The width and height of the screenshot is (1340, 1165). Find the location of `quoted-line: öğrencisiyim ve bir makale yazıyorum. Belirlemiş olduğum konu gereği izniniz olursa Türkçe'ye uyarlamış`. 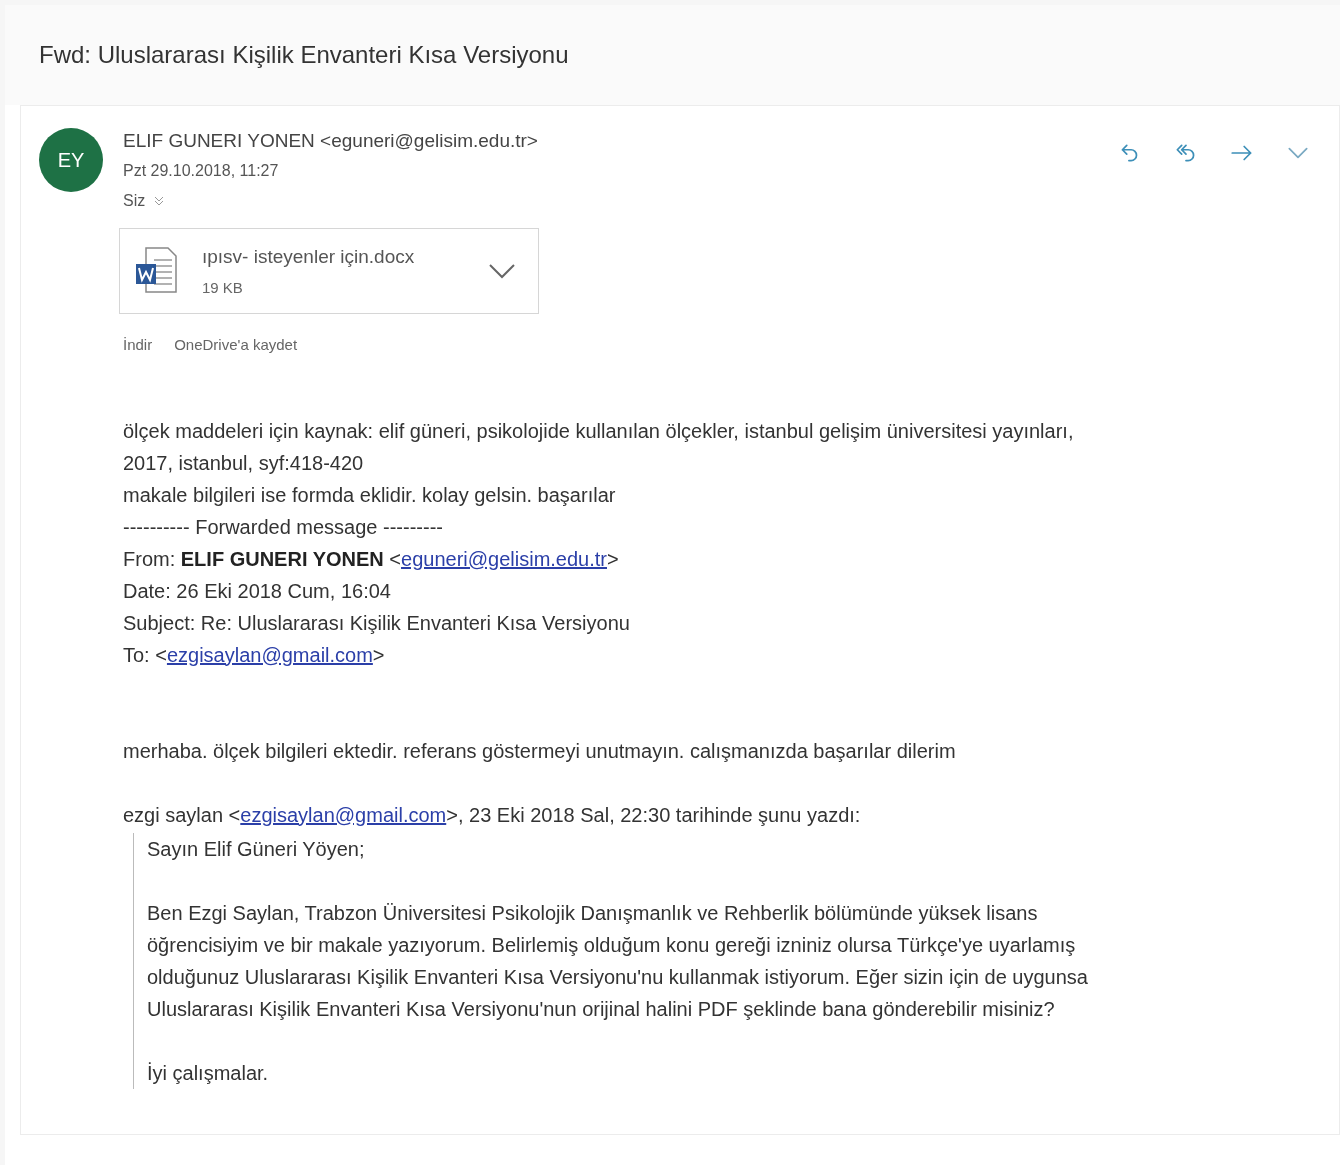

quoted-line: öğrencisiyim ve bir makale yazıyorum. Belirlemiş olduğum konu gereği izniniz olursa Türkçe'ye uyarlamış is located at coordinates (611, 945).